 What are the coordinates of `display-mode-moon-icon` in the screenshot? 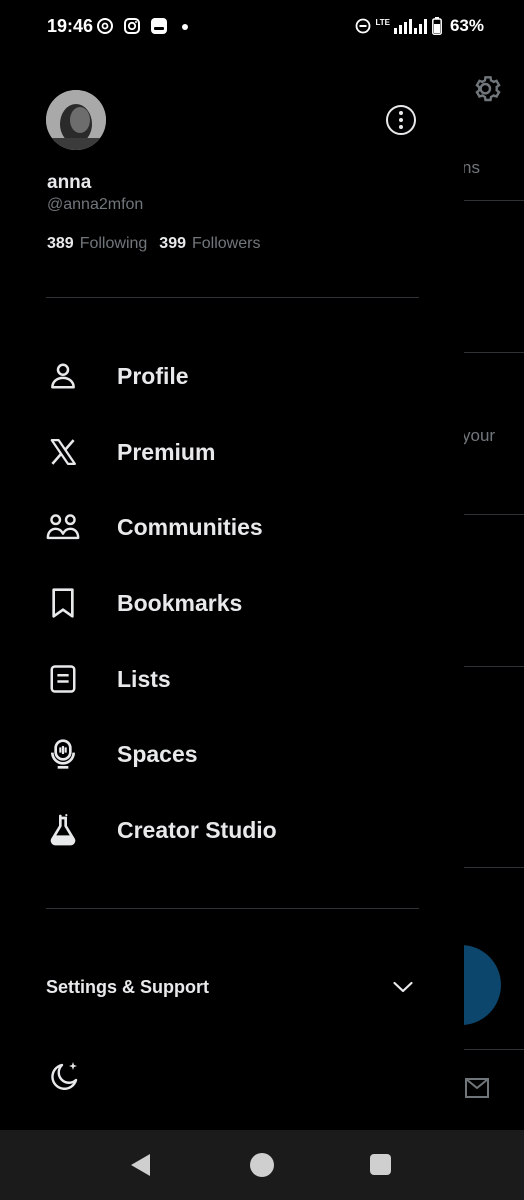 It's located at (64, 1078).